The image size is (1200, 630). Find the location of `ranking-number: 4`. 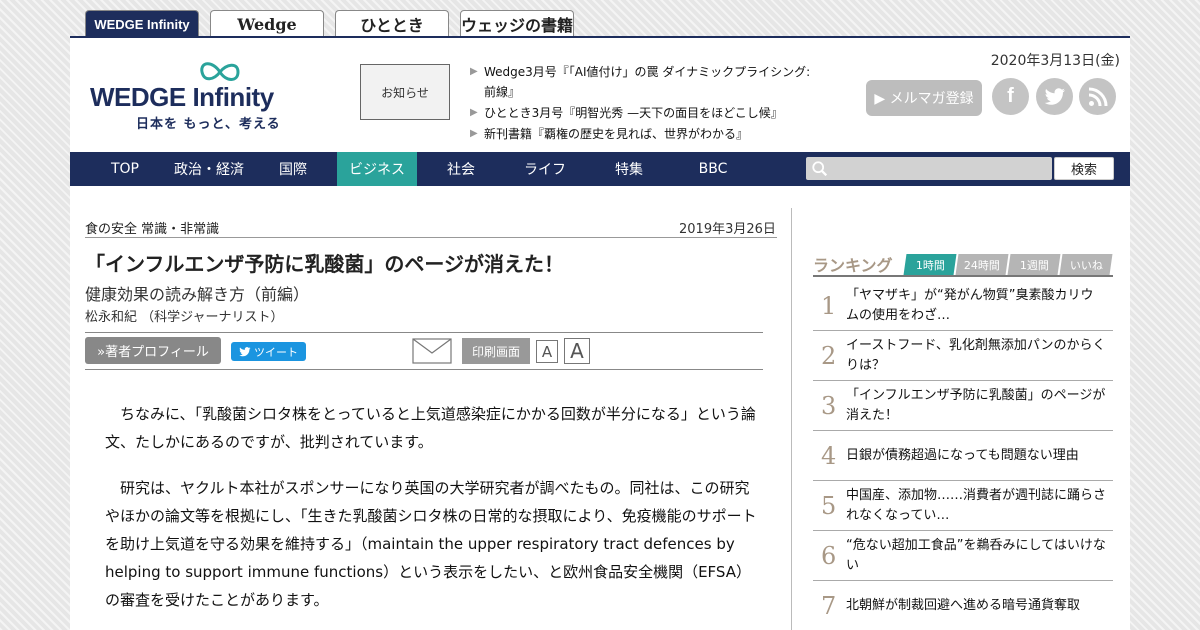

ranking-number: 4 is located at coordinates (829, 455).